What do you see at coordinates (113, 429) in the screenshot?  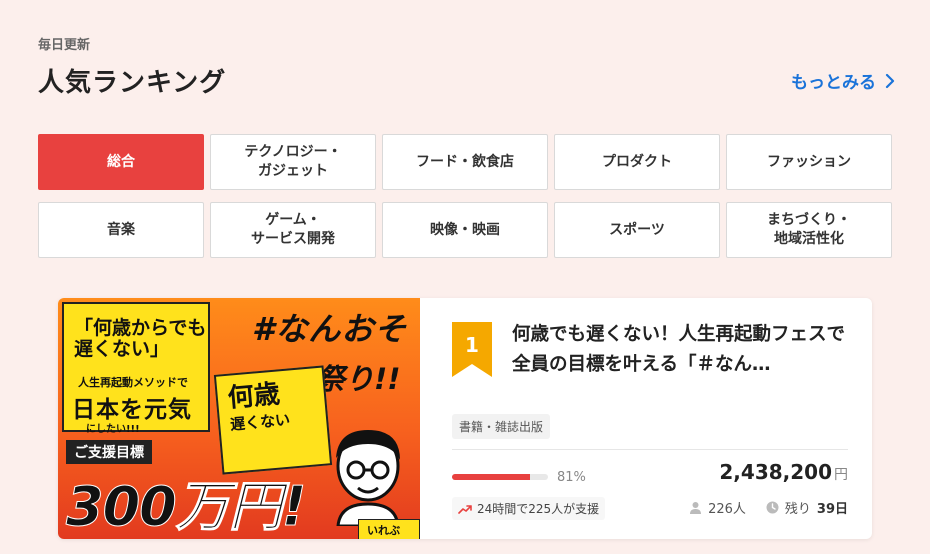 I see `thumbnail-tail: にしたい!!!` at bounding box center [113, 429].